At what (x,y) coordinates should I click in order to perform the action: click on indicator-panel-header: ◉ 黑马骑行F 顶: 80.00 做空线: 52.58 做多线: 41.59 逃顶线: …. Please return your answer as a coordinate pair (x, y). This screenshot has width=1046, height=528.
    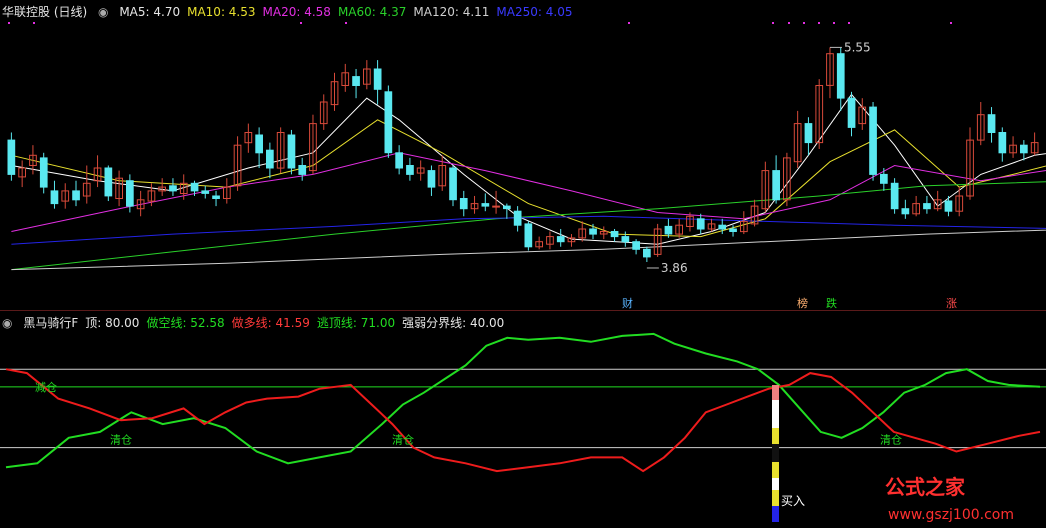
    Looking at the image, I should click on (260, 323).